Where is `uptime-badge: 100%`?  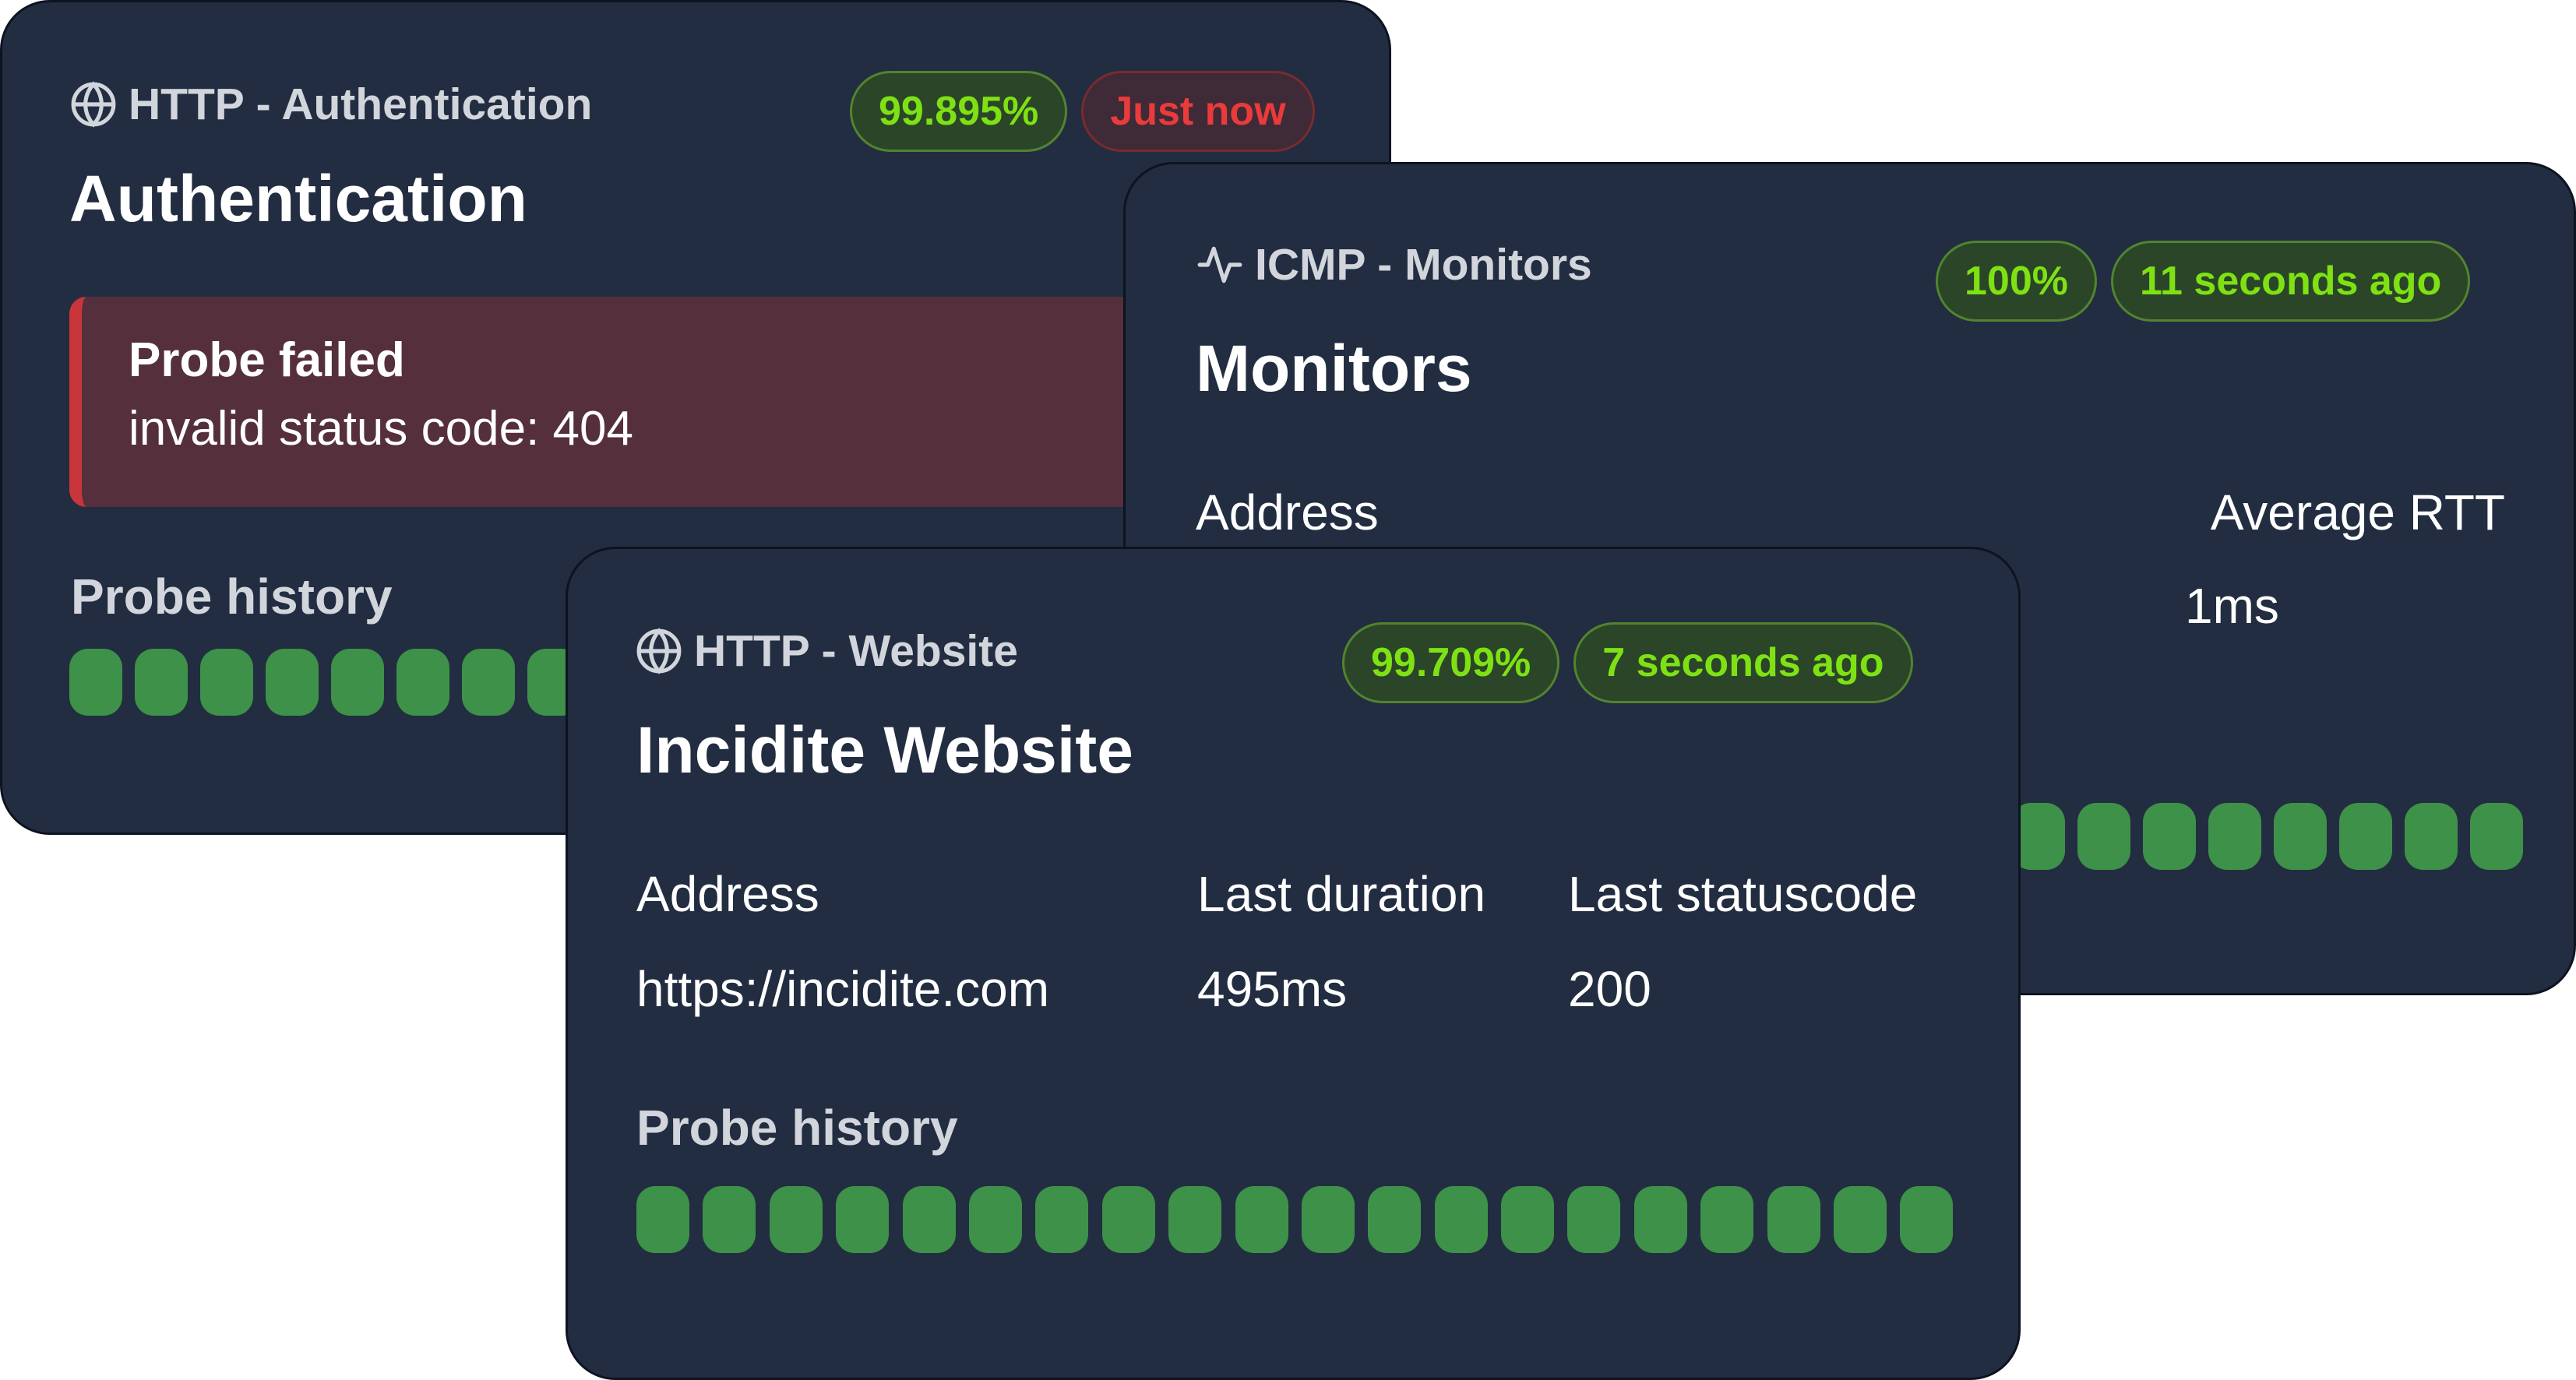 uptime-badge: 100% is located at coordinates (2017, 281).